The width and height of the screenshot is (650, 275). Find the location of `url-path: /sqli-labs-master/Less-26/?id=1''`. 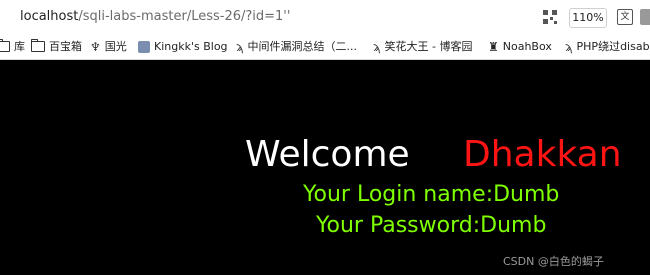

url-path: /sqli-labs-master/Less-26/?id=1'' is located at coordinates (184, 16).